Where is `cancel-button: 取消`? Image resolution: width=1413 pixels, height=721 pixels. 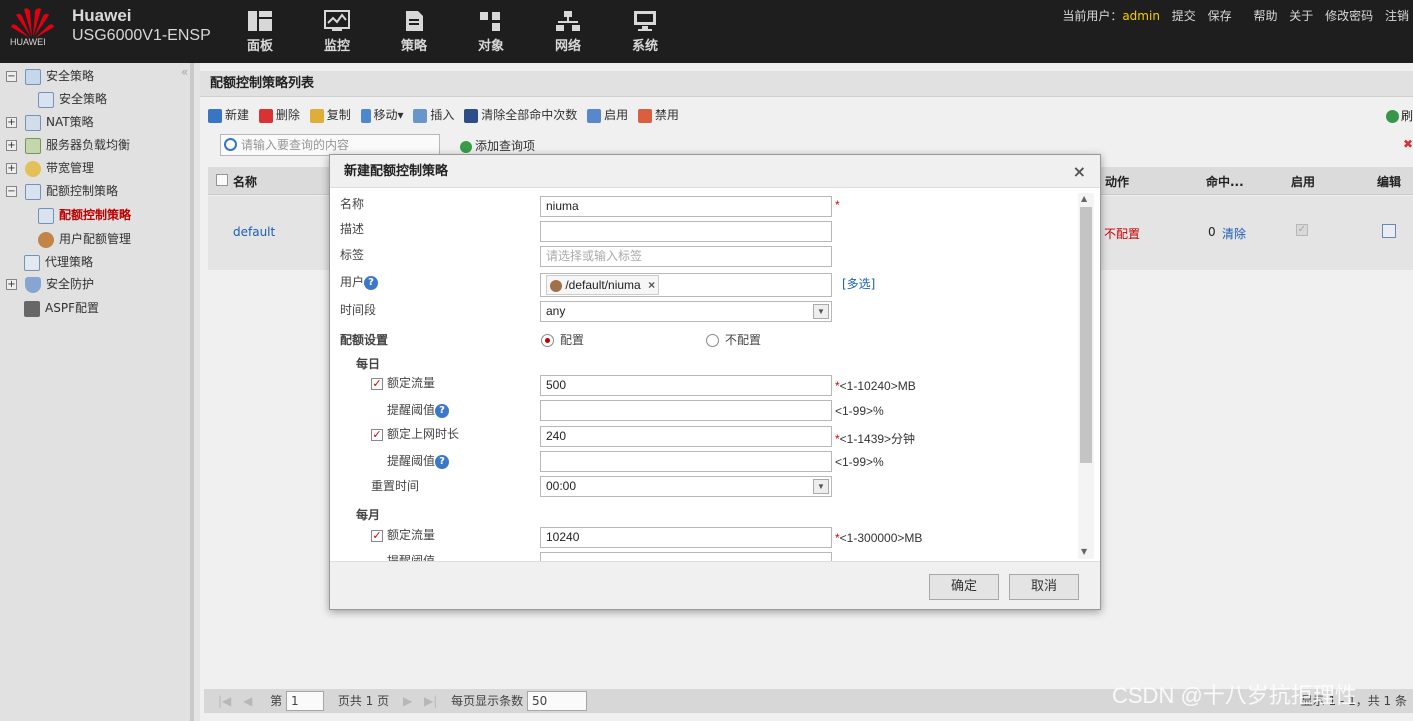
cancel-button: 取消 is located at coordinates (1044, 587).